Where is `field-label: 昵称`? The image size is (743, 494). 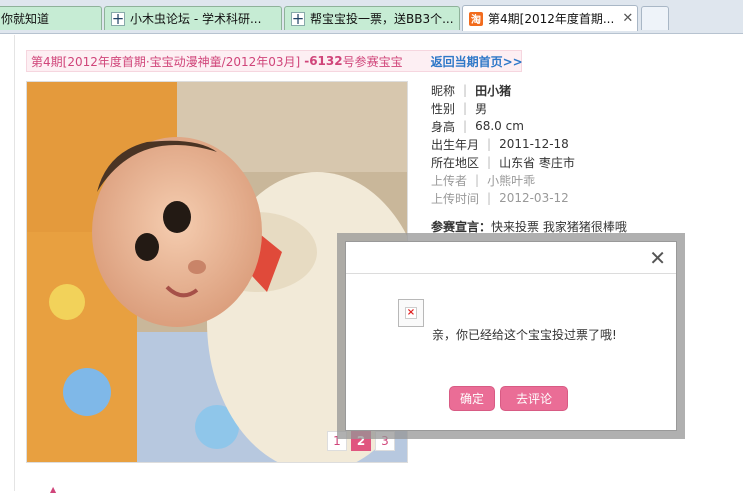
field-label: 昵称 is located at coordinates (443, 90).